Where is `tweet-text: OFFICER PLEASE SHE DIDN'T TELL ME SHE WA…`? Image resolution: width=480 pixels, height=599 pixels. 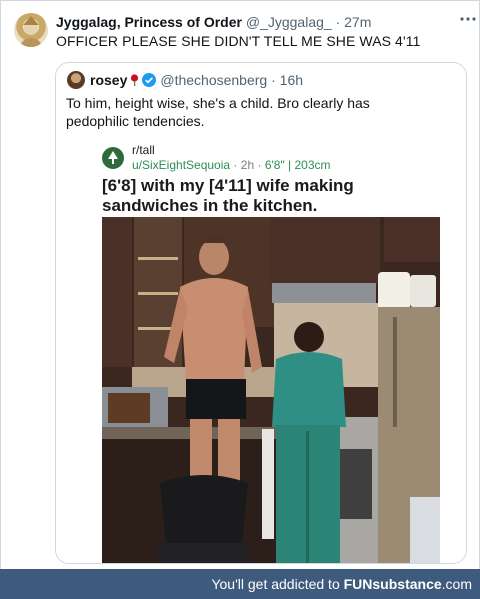
tweet-text: OFFICER PLEASE SHE DIDN'T TELL ME SHE WA… is located at coordinates (238, 41).